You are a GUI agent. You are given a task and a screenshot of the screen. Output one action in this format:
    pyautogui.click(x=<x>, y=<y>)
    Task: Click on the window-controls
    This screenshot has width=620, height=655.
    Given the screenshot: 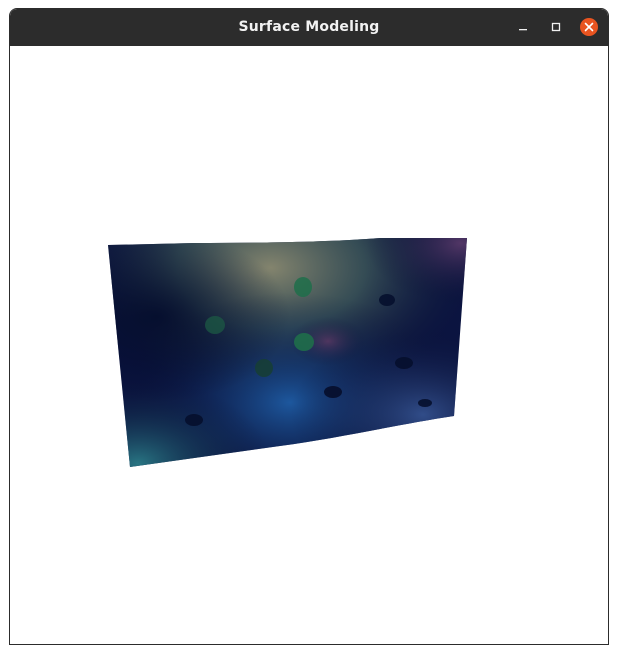 What is the action you would take?
    pyautogui.click(x=550, y=27)
    